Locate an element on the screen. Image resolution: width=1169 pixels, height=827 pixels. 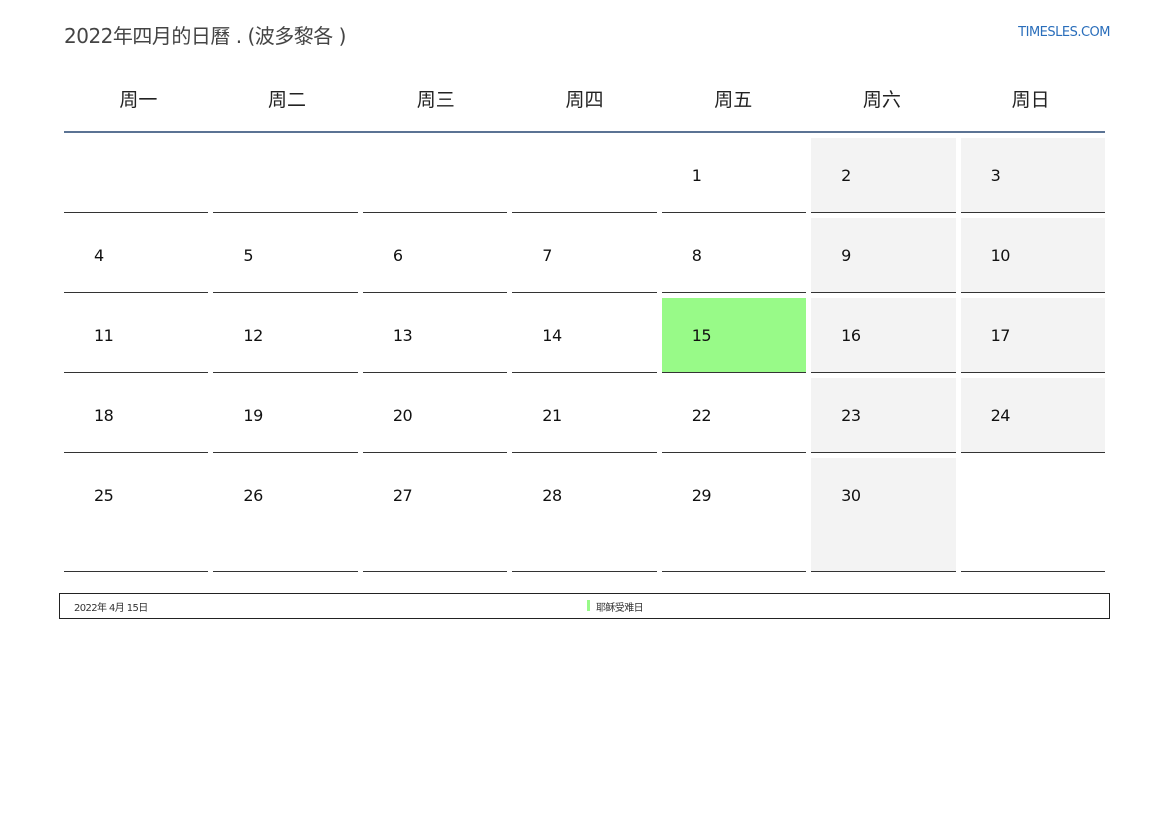
day-cell: 4 is located at coordinates (136, 255).